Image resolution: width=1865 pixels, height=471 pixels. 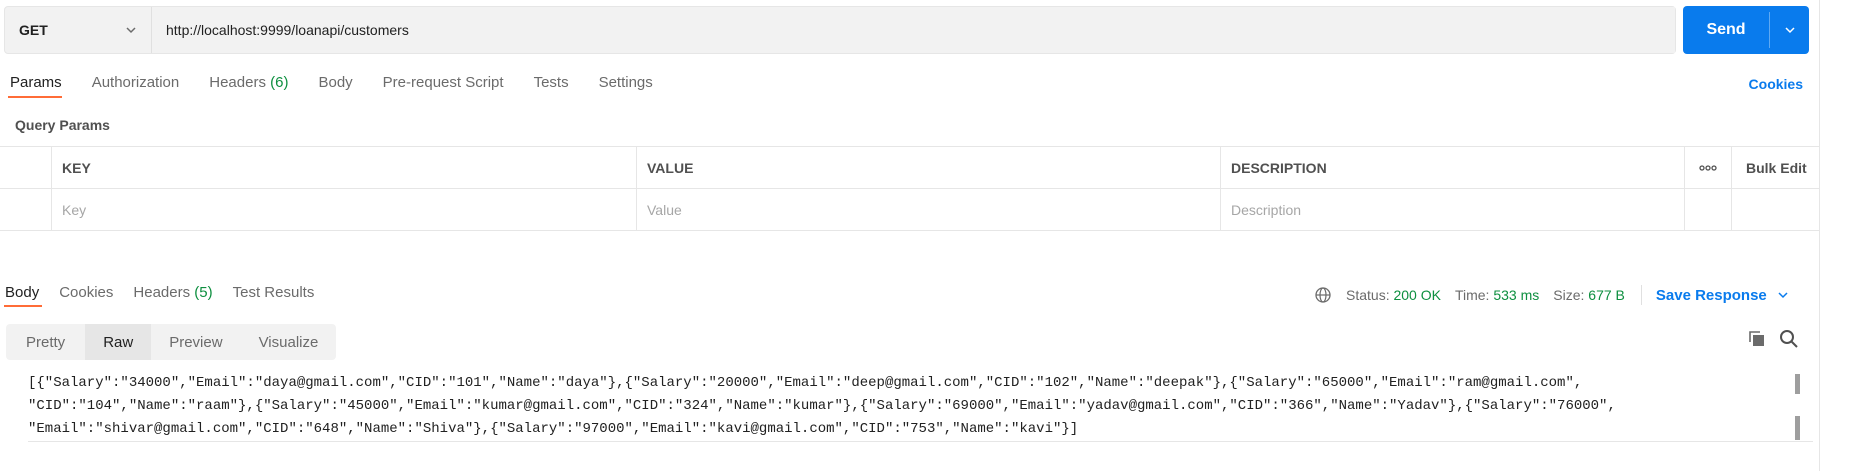 What do you see at coordinates (1776, 167) in the screenshot?
I see `bulk-edit-button: Bulk Edit` at bounding box center [1776, 167].